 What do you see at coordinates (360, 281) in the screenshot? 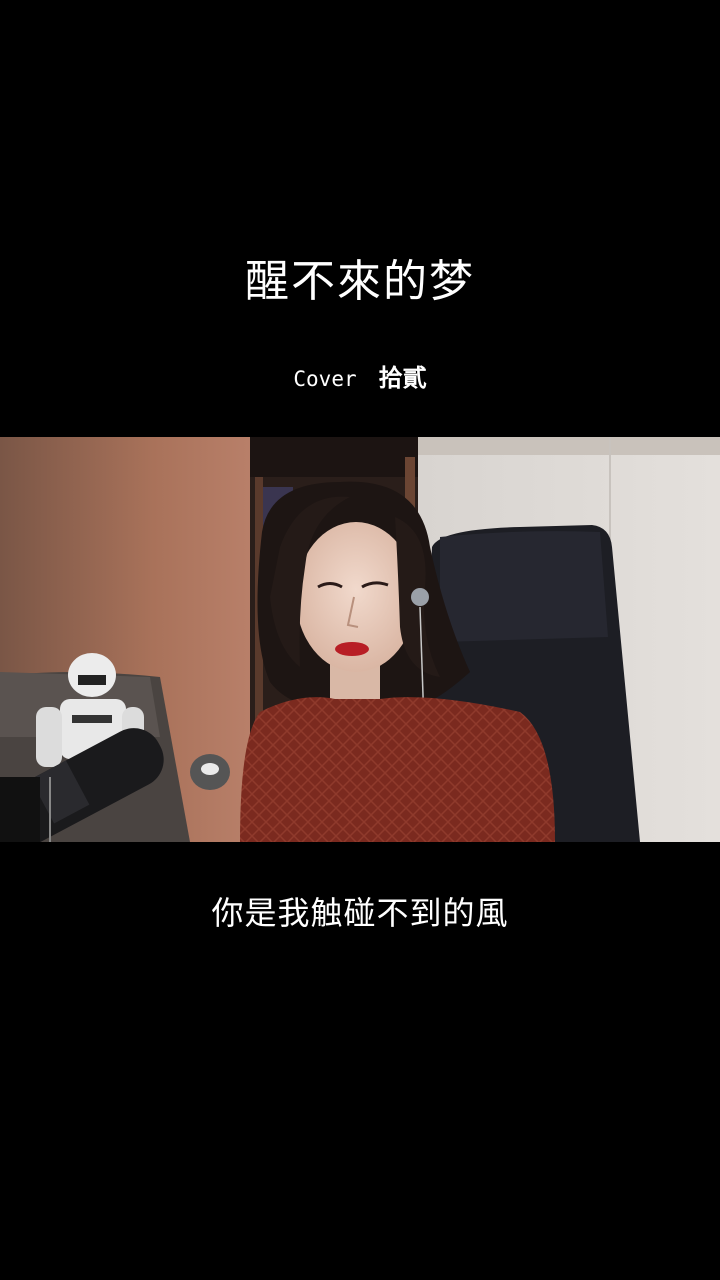
I see `song-title: 醒不來的梦` at bounding box center [360, 281].